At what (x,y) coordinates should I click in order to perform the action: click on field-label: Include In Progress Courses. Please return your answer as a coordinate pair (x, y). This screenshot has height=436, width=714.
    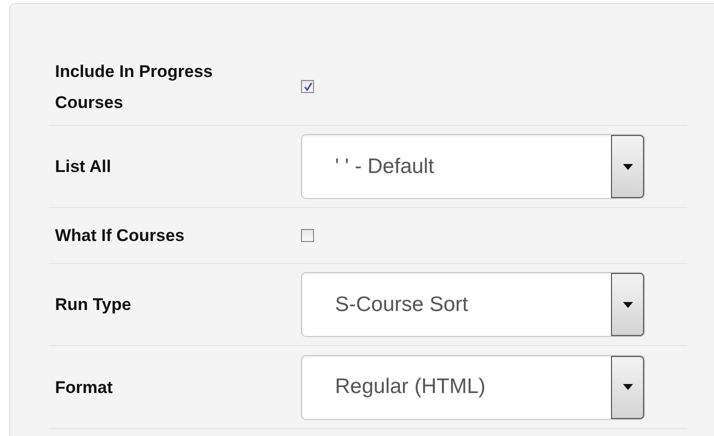
    Looking at the image, I should click on (134, 87).